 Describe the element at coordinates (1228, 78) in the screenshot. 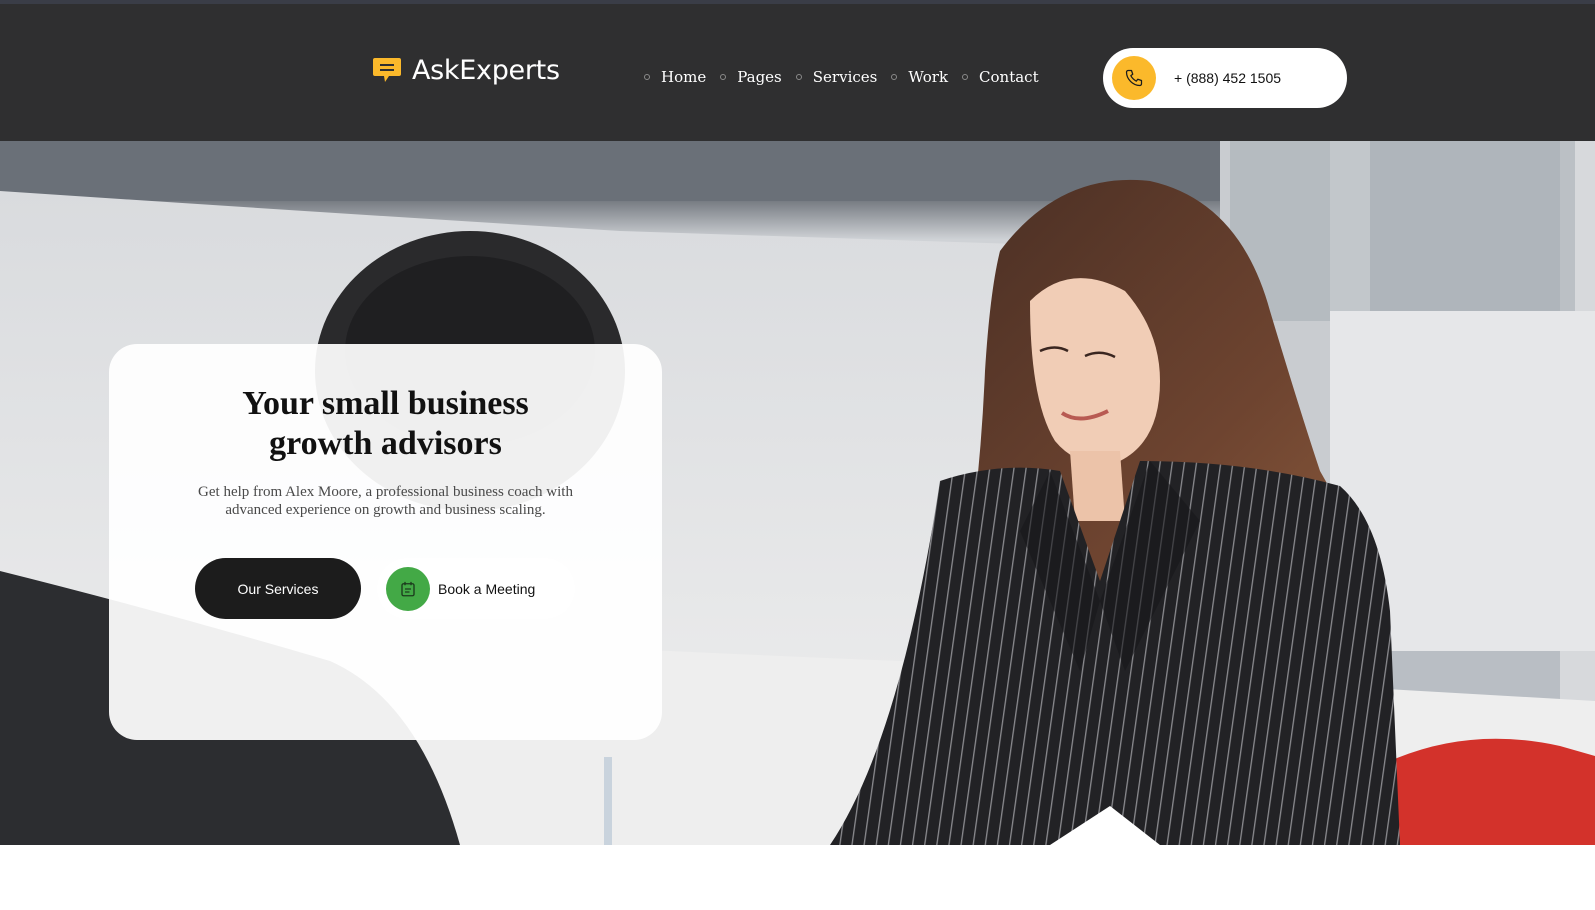

I see `phone-number: + (888) 452 1505` at that location.